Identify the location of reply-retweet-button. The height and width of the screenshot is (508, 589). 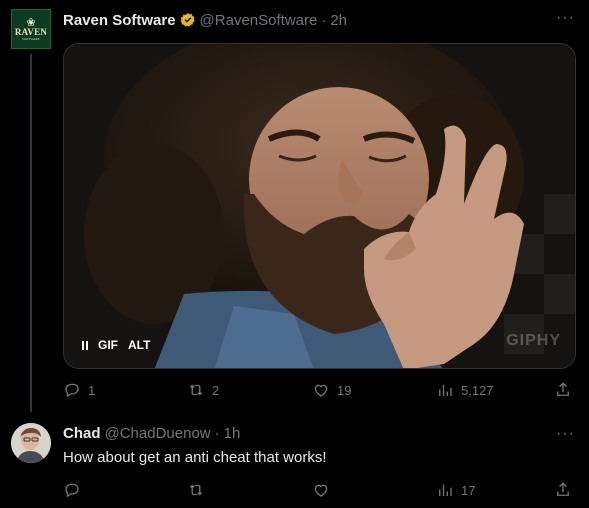
(196, 490).